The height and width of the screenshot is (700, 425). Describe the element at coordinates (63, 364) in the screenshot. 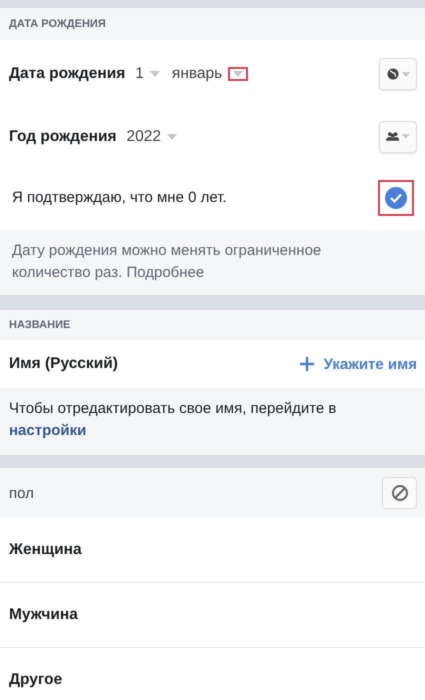

I see `field-label: Имя (Русский)` at that location.